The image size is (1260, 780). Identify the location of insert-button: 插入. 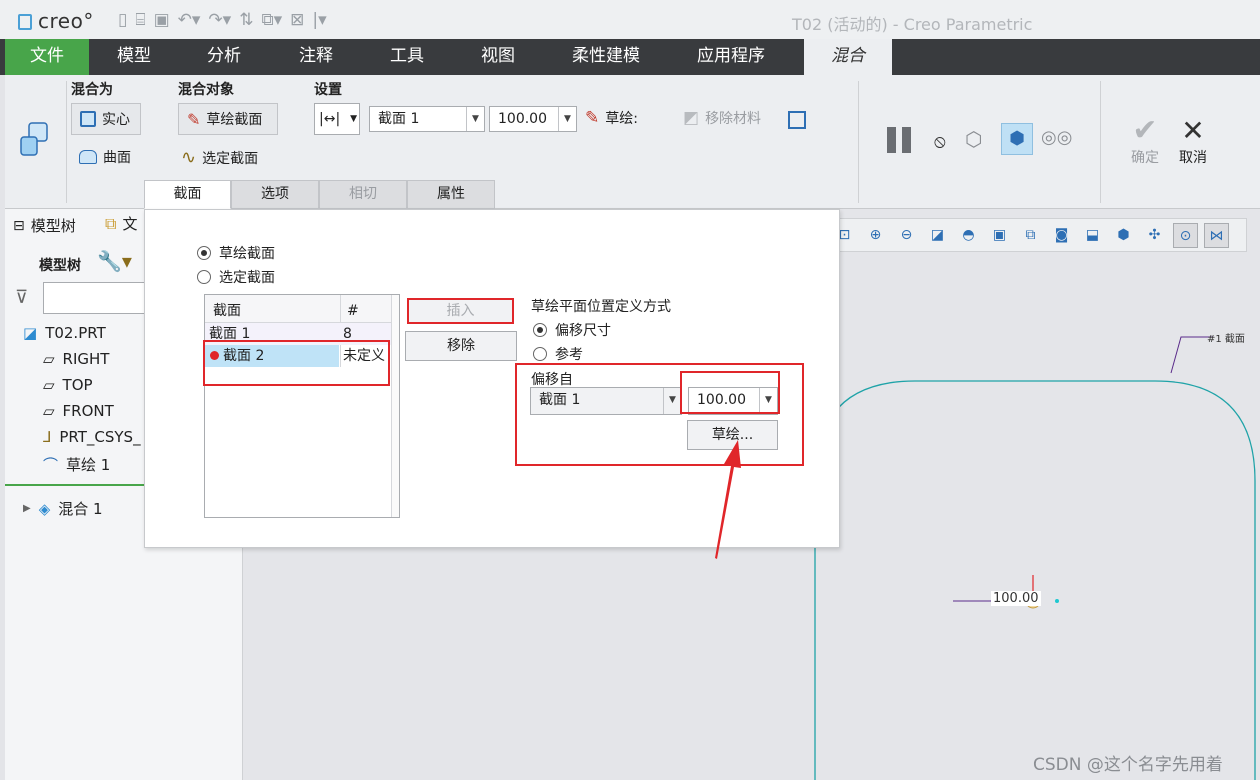
(460, 311).